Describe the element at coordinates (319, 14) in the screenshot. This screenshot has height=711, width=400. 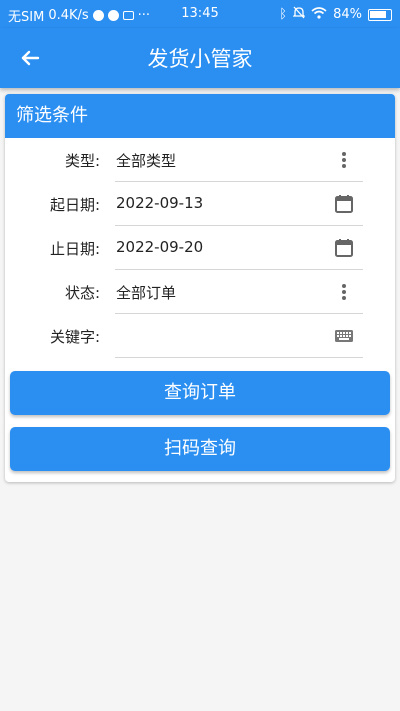
I see `wifi-icon` at that location.